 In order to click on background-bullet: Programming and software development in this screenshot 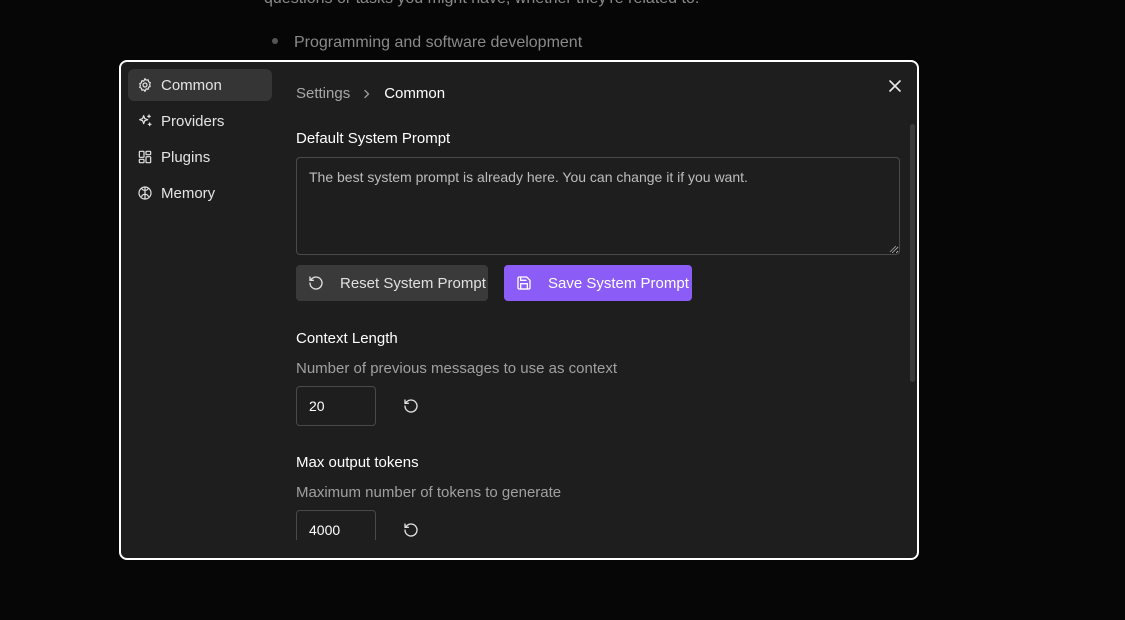, I will do `click(427, 43)`.